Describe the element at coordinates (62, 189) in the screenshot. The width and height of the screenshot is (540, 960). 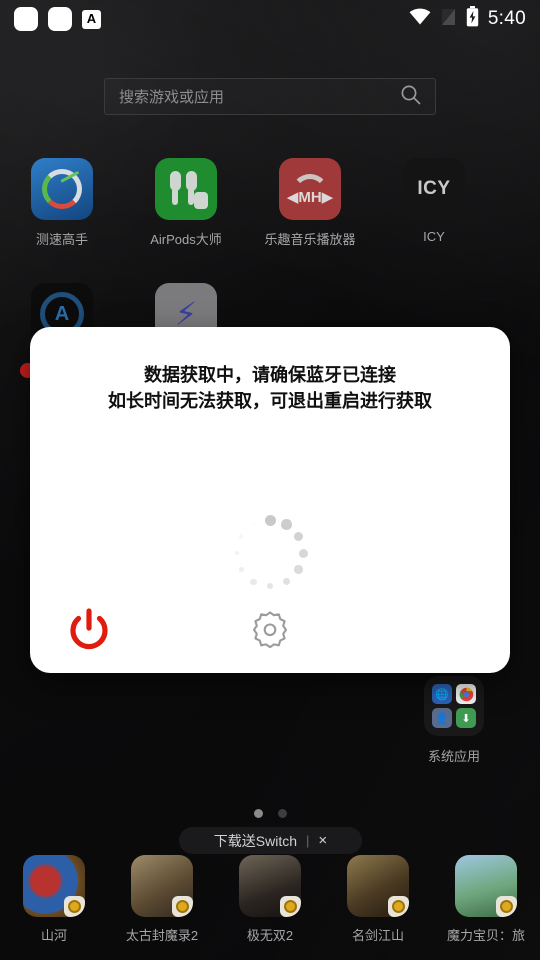
I see `speedtest-icon` at that location.